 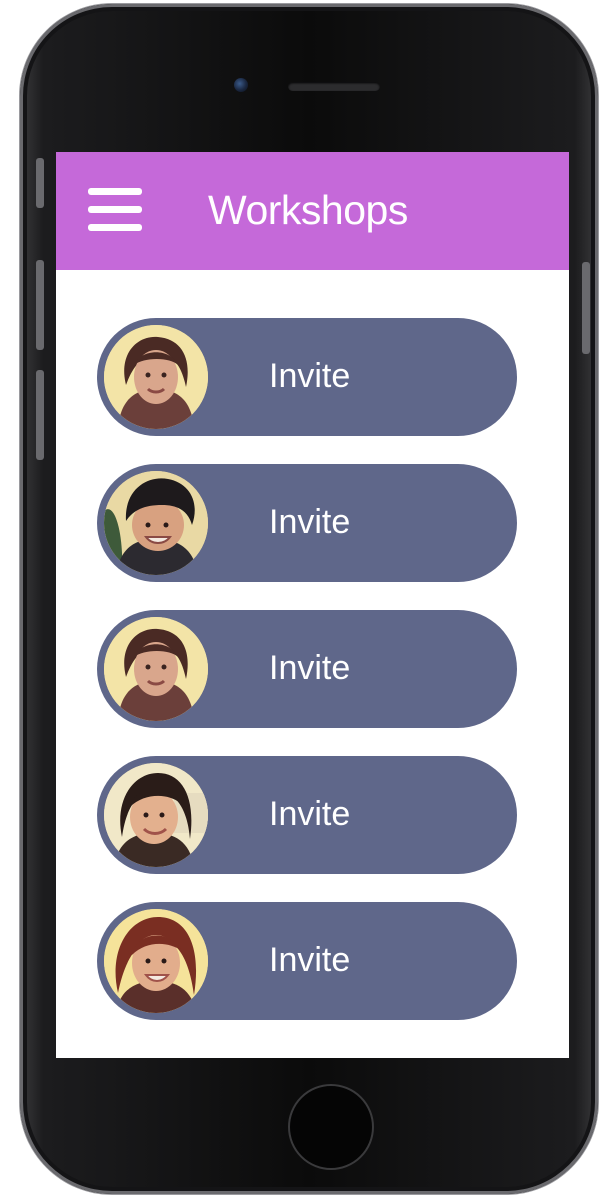 What do you see at coordinates (241, 85) in the screenshot?
I see `front-camera` at bounding box center [241, 85].